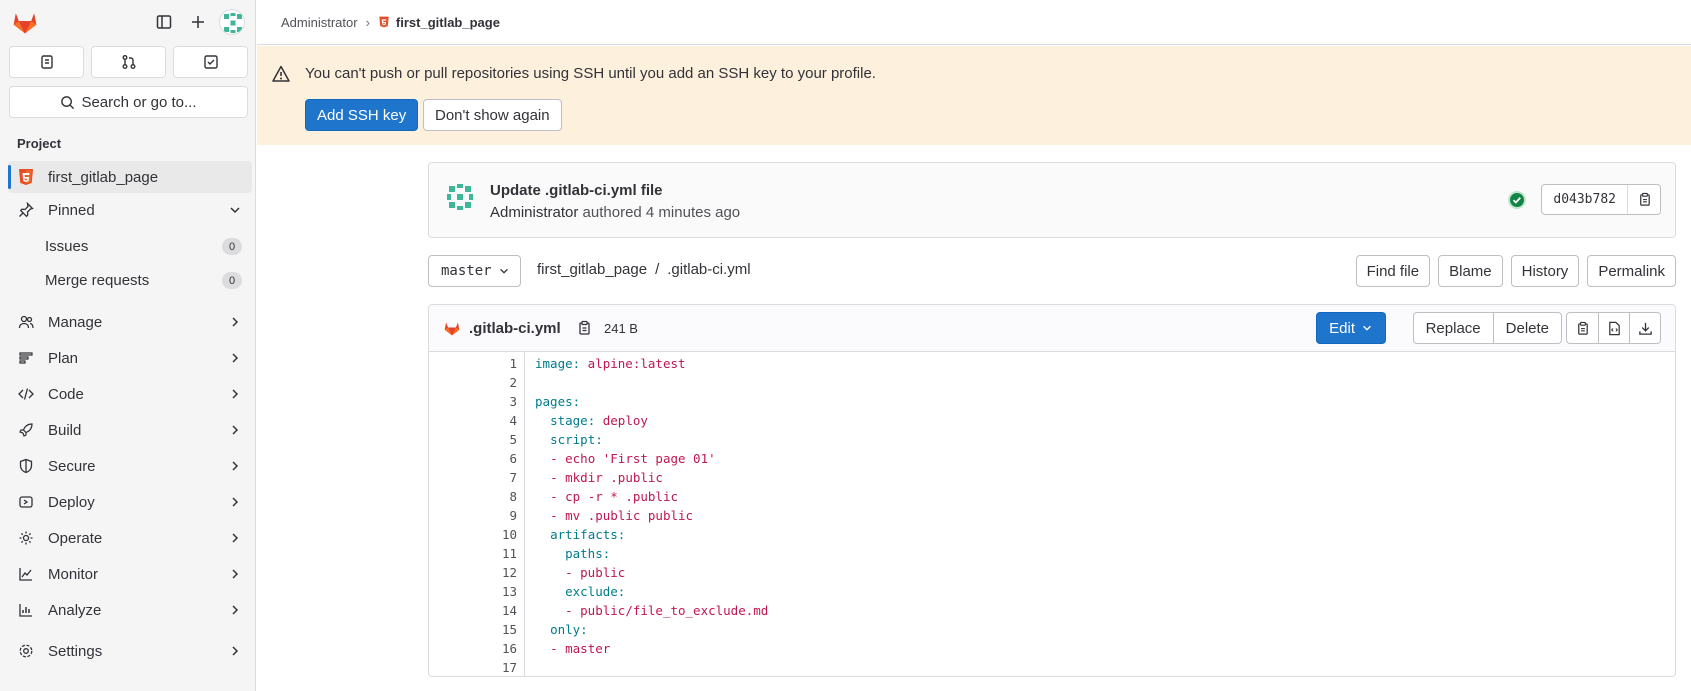 This screenshot has height=691, width=1691. I want to click on line-number: 1, so click(473, 363).